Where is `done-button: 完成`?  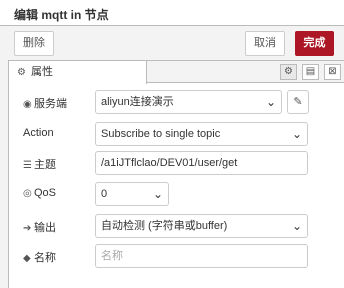 done-button: 完成 is located at coordinates (314, 43).